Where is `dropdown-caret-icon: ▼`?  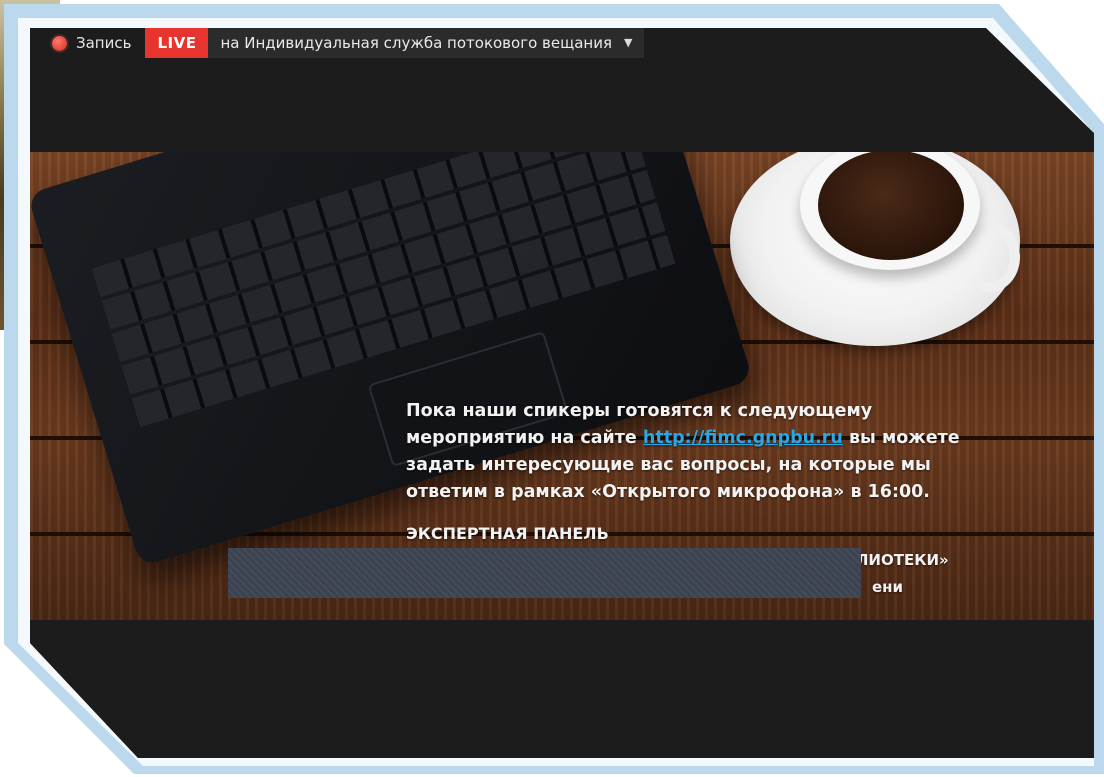
dropdown-caret-icon: ▼ is located at coordinates (628, 42).